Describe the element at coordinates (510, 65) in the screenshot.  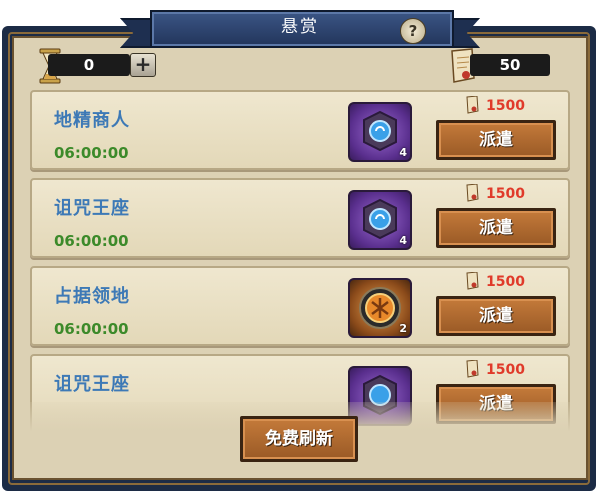
I see `bounty-scroll-count: 50` at that location.